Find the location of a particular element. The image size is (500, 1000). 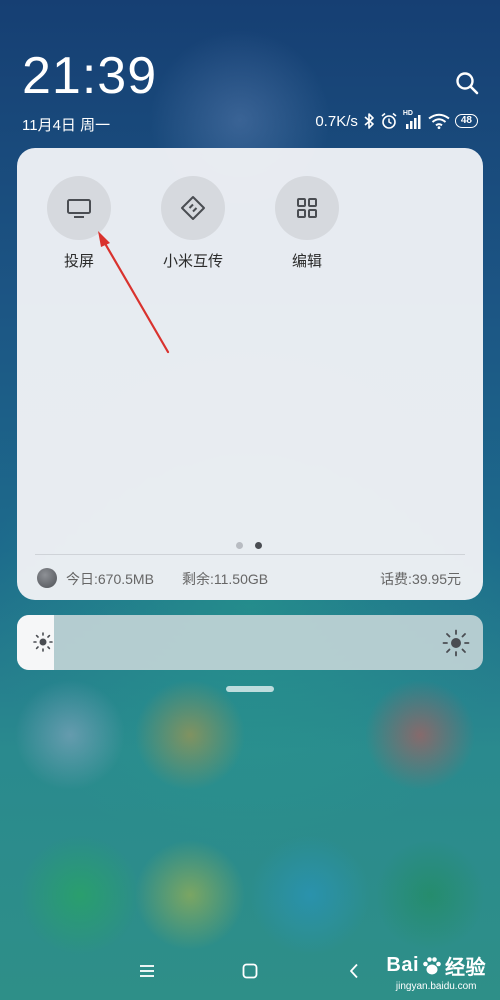

search-button is located at coordinates (467, 83).